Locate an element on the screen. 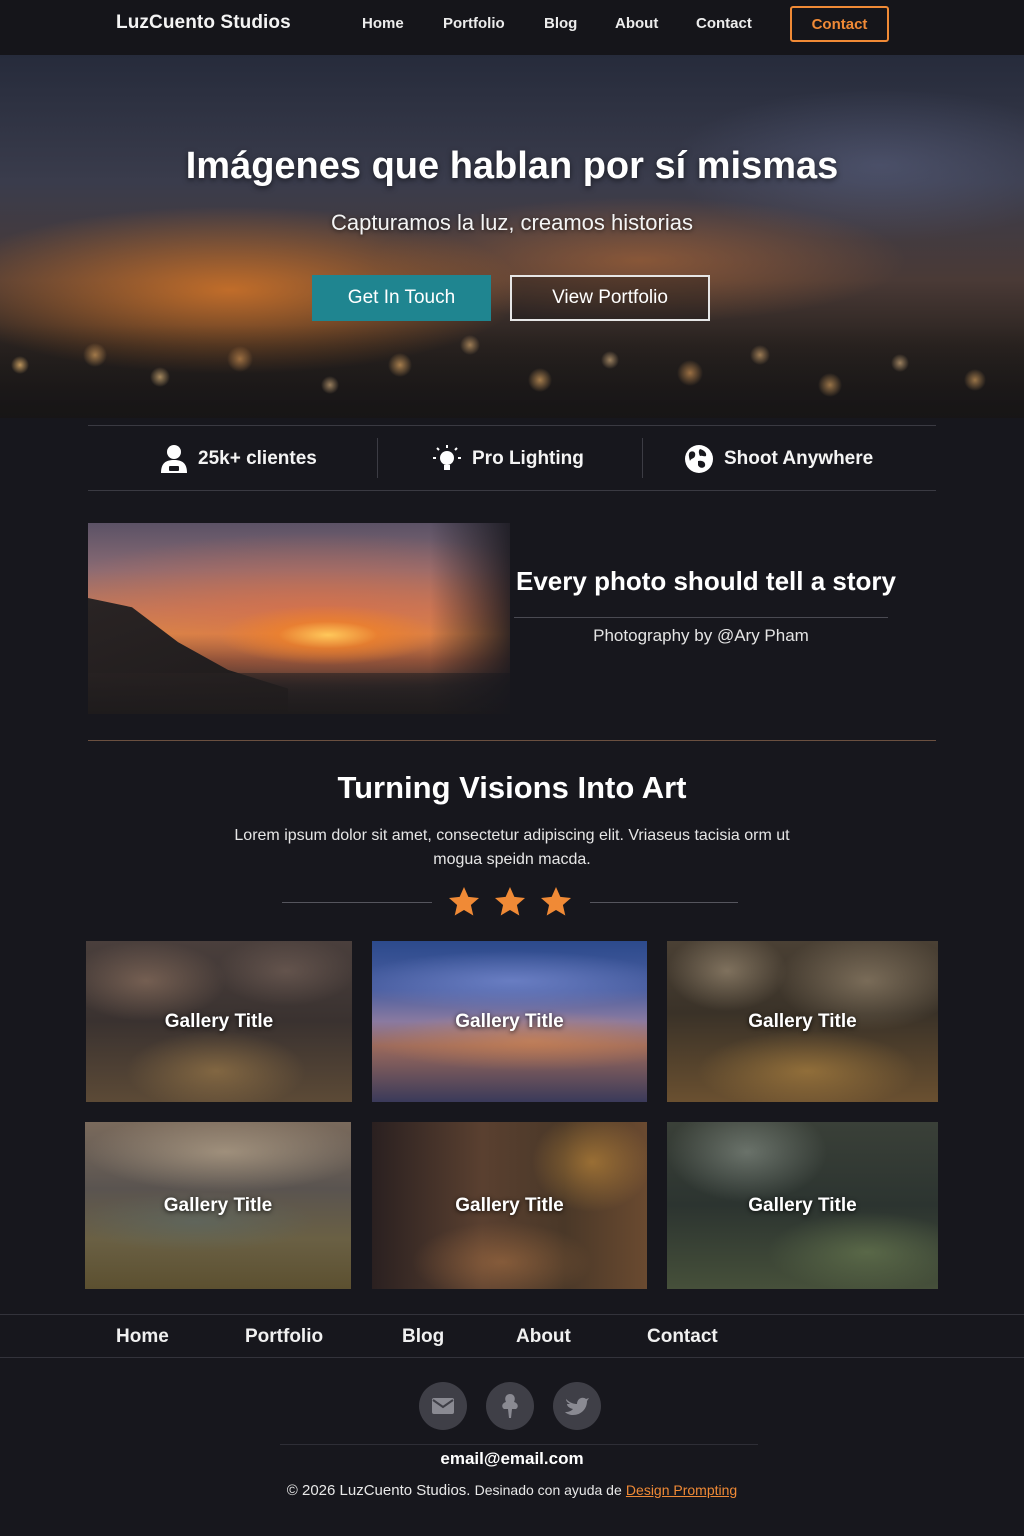 The width and height of the screenshot is (1024, 1536). footer-home-link: Home is located at coordinates (142, 1337).